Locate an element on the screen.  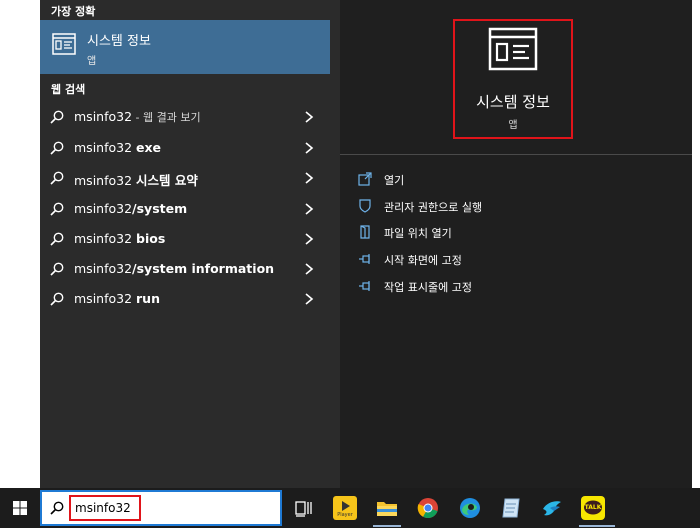
best-match-label: 가장 정확 is located at coordinates (73, 11).